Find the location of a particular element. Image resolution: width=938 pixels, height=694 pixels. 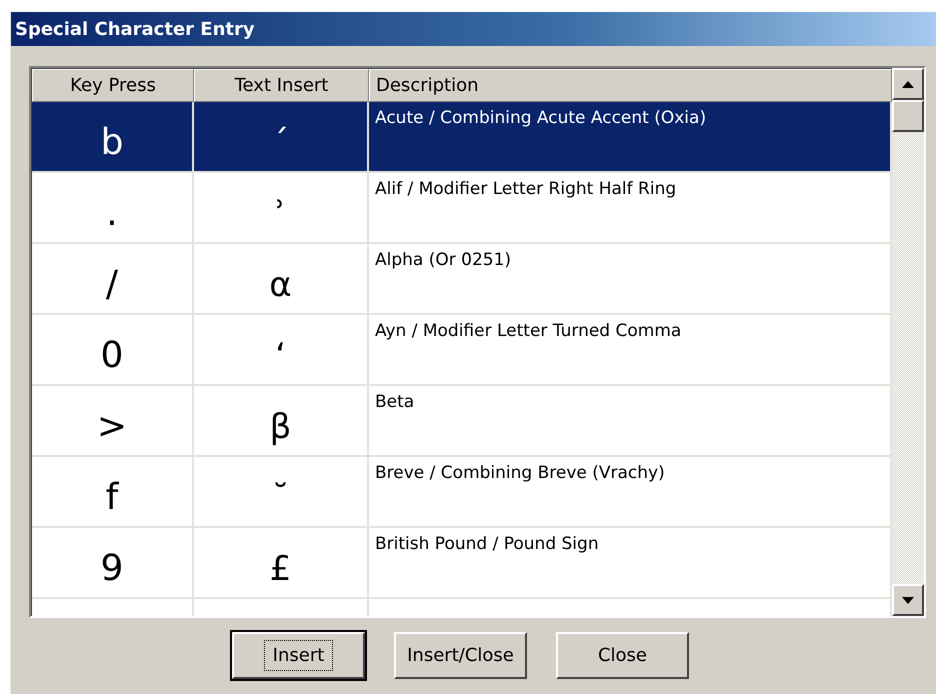

dialog-button: Insert/Close is located at coordinates (460, 655).